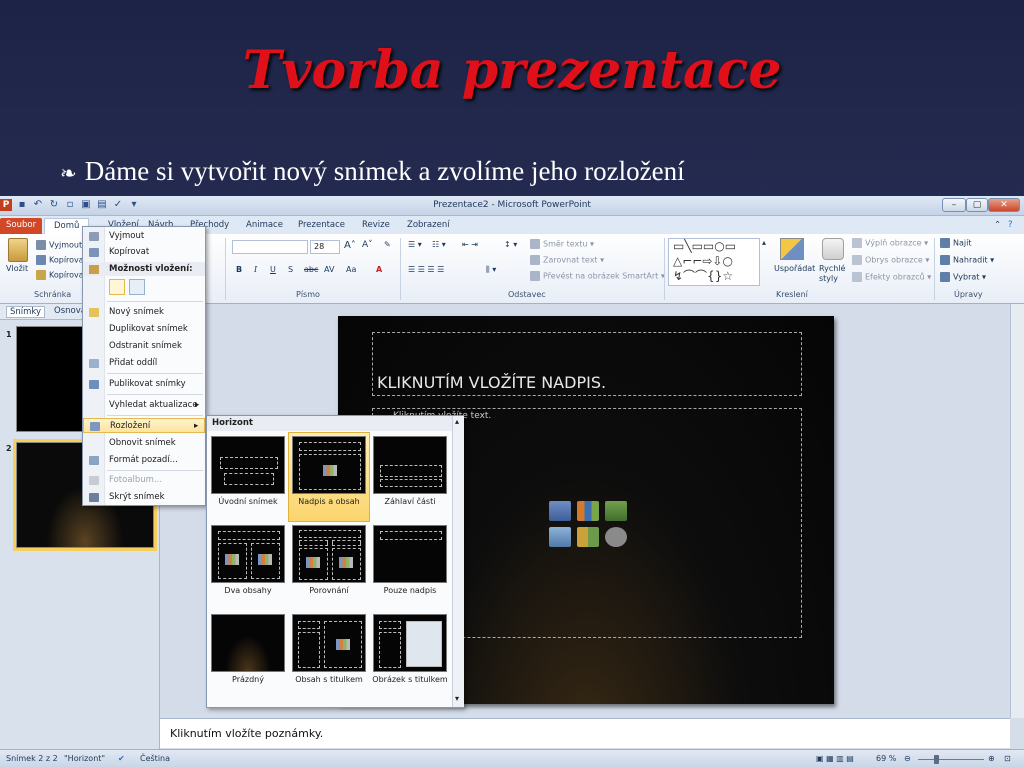 The width and height of the screenshot is (1024, 768). What do you see at coordinates (144, 425) in the screenshot?
I see `menu-layout: Rozložení ▸` at bounding box center [144, 425].